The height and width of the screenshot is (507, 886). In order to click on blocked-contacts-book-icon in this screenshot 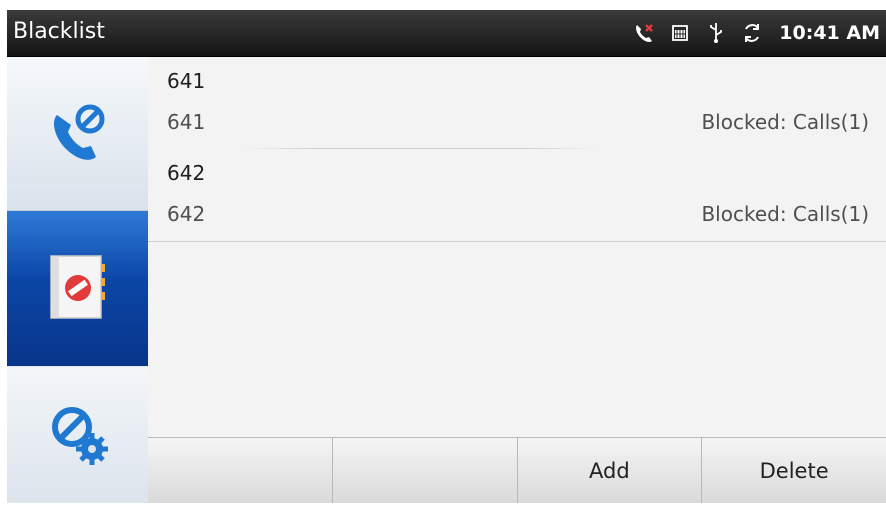, I will do `click(78, 289)`.